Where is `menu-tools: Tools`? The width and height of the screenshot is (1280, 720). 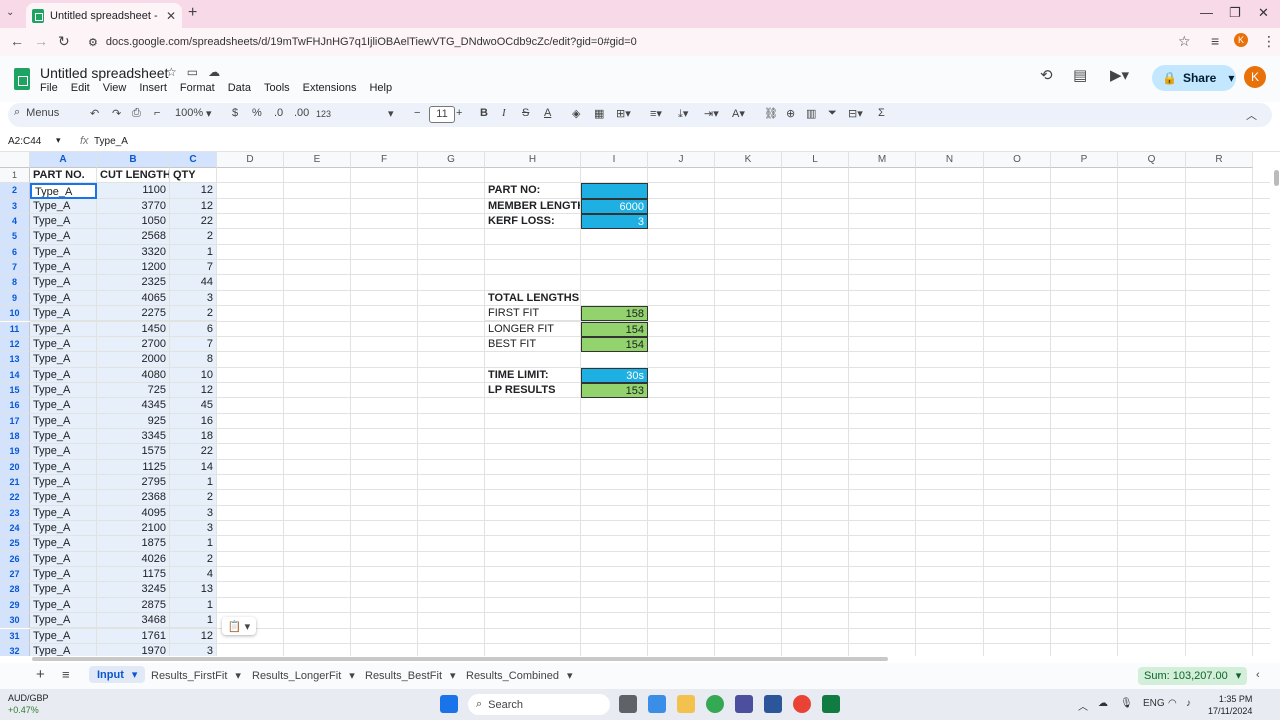 menu-tools: Tools is located at coordinates (277, 88).